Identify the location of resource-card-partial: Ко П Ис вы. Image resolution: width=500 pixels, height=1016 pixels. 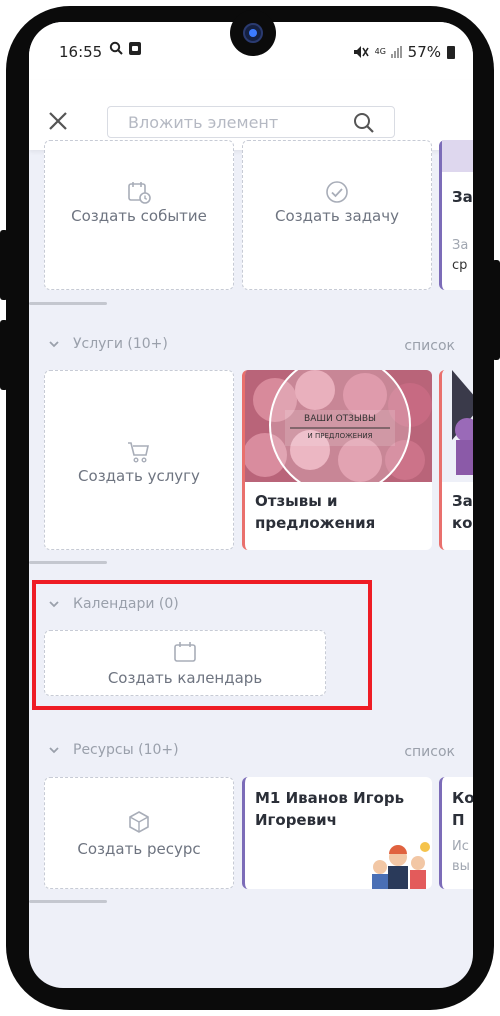
(456, 833).